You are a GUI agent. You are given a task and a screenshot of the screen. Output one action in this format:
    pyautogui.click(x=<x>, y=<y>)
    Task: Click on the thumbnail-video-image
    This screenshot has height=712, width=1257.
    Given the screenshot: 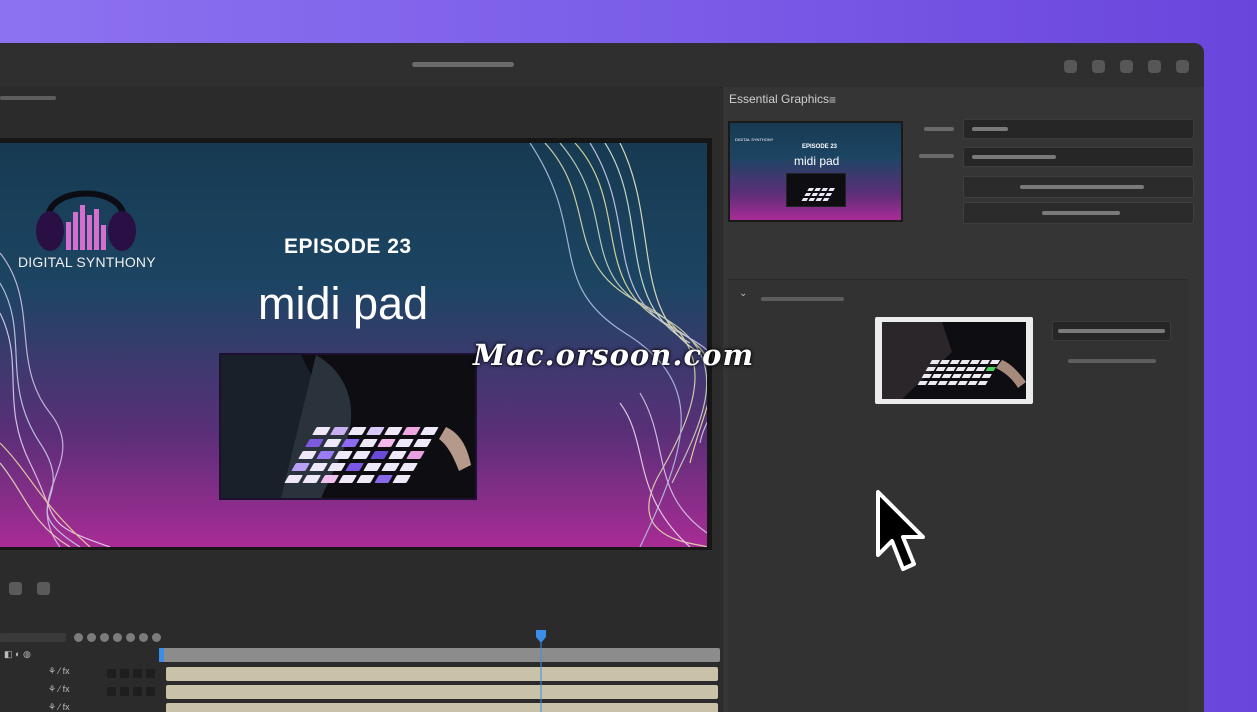 What is the action you would take?
    pyautogui.click(x=816, y=190)
    